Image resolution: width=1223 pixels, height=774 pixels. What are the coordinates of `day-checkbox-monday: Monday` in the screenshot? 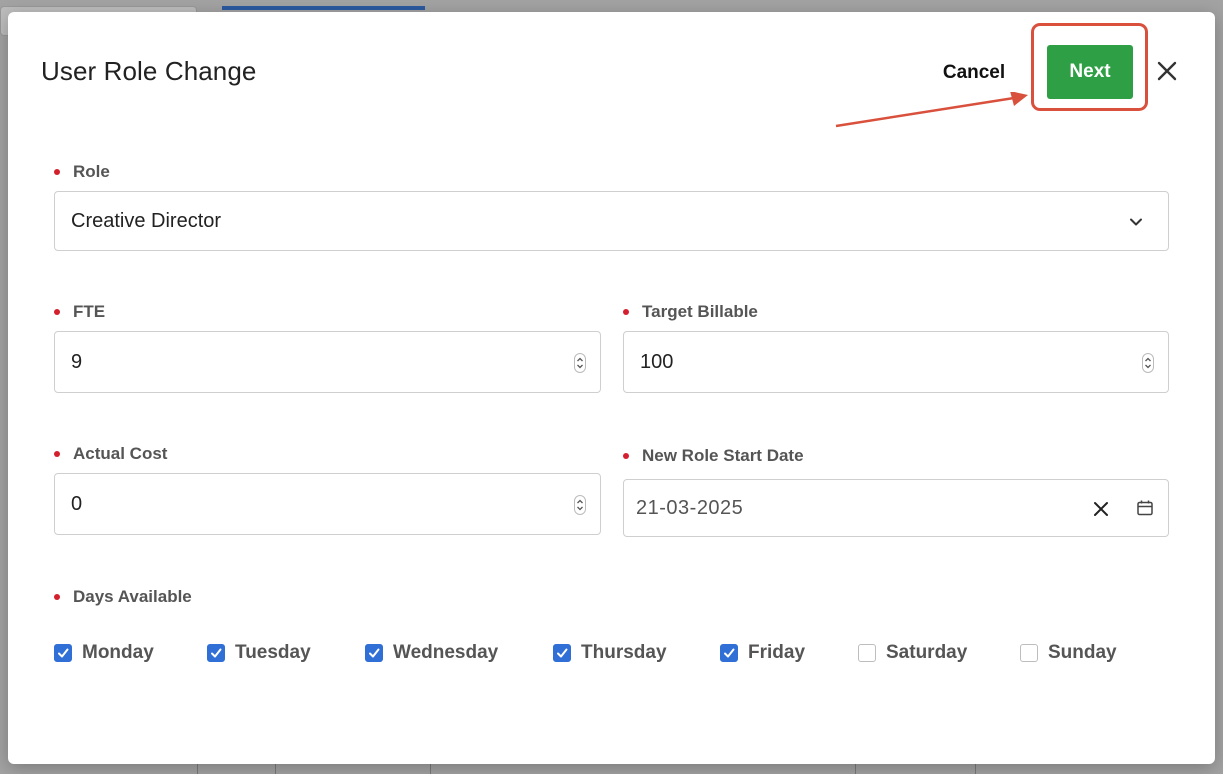 It's located at (104, 653).